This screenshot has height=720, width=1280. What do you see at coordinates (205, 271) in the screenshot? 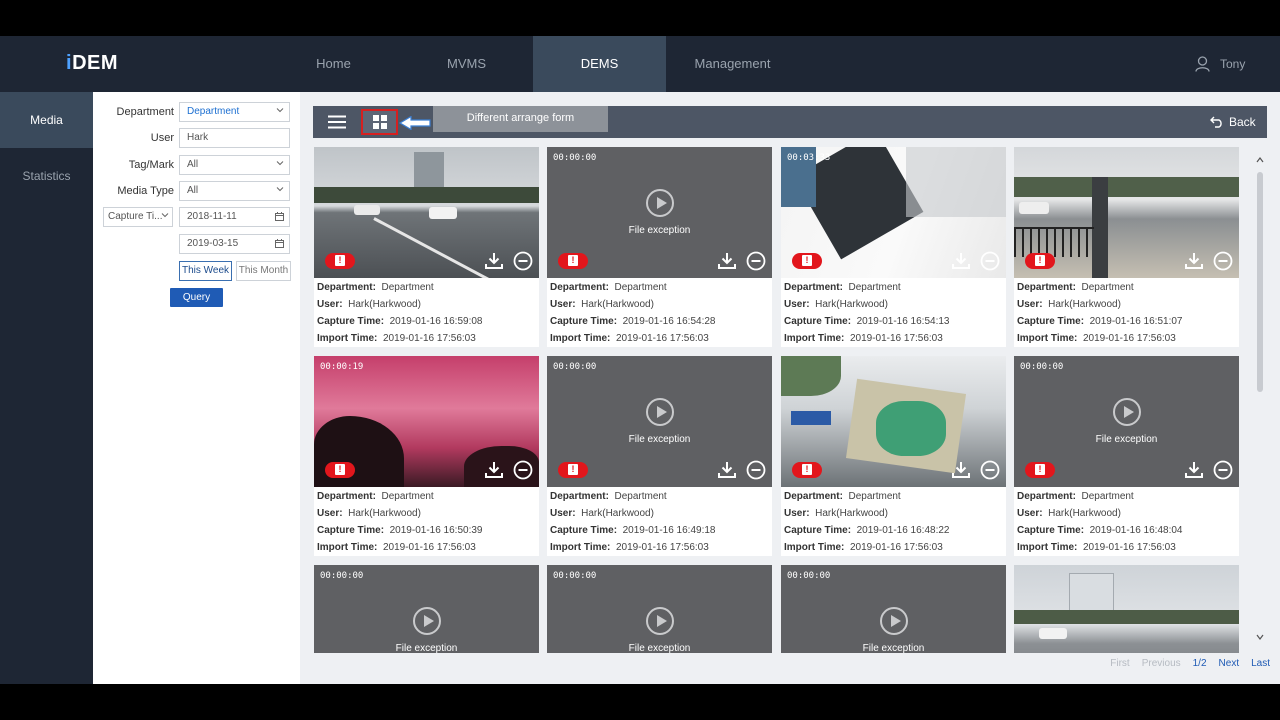
I see `this-week-button: This Week` at bounding box center [205, 271].